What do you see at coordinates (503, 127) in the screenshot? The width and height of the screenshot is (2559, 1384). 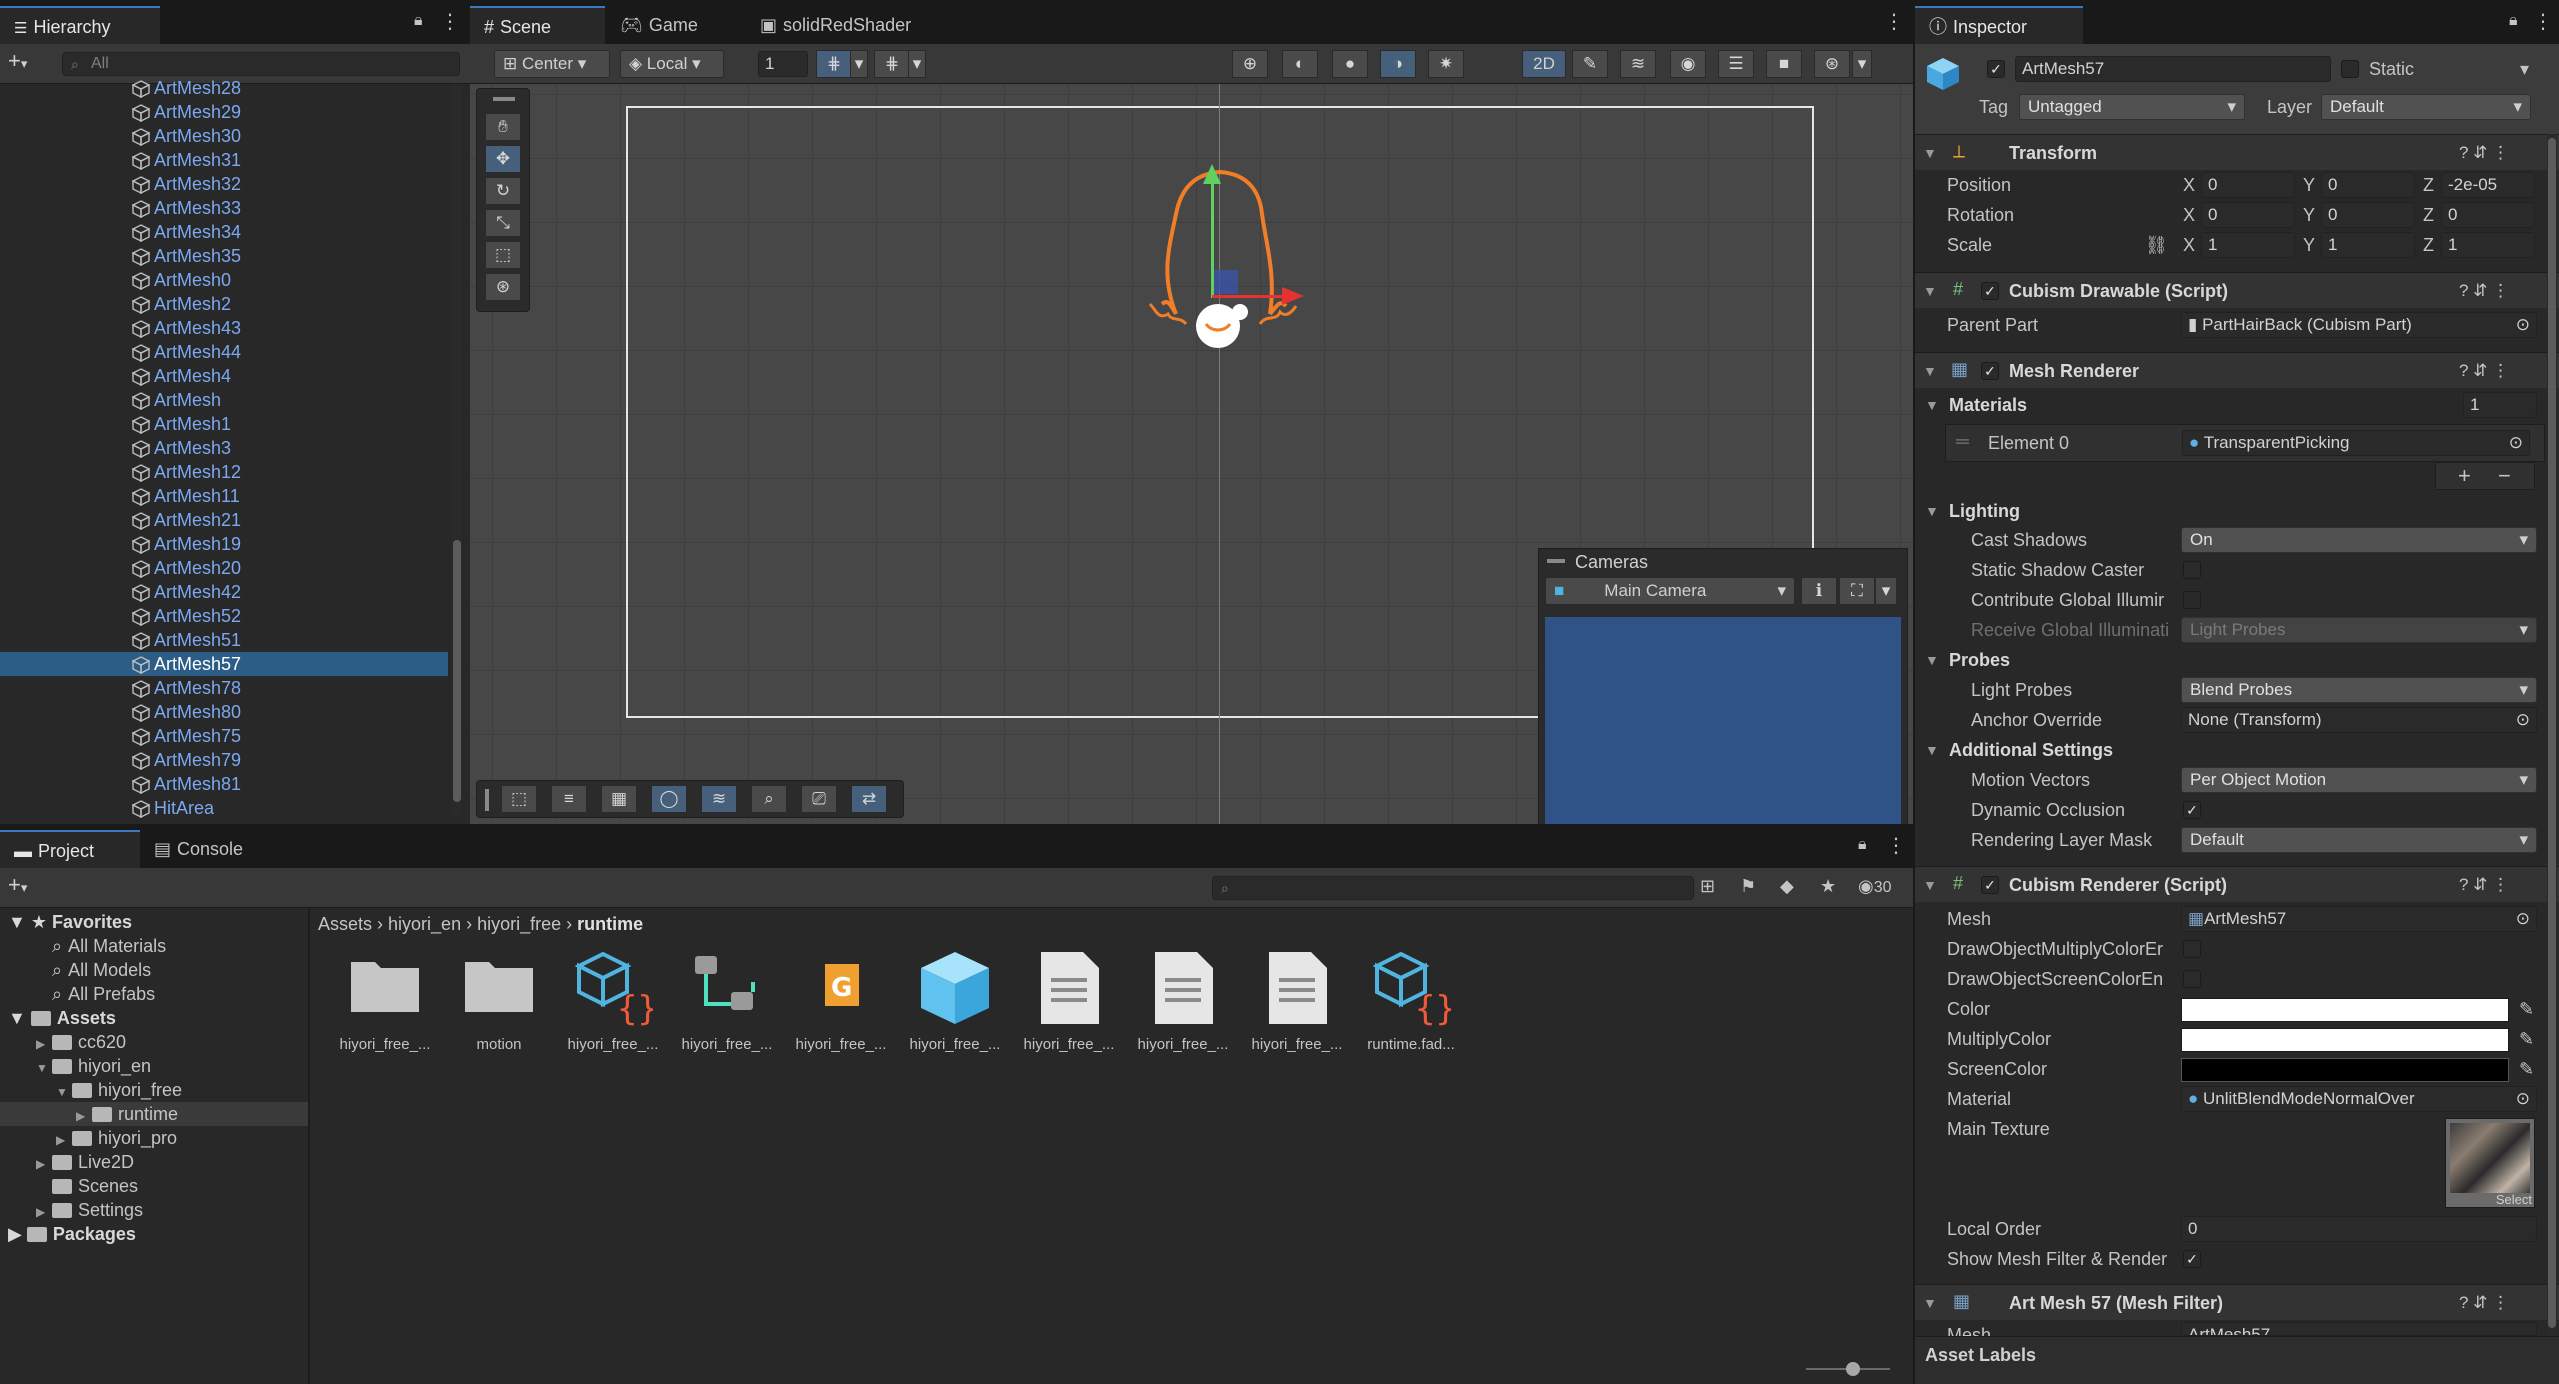 I see `hand-tool-icon: ✋︎` at bounding box center [503, 127].